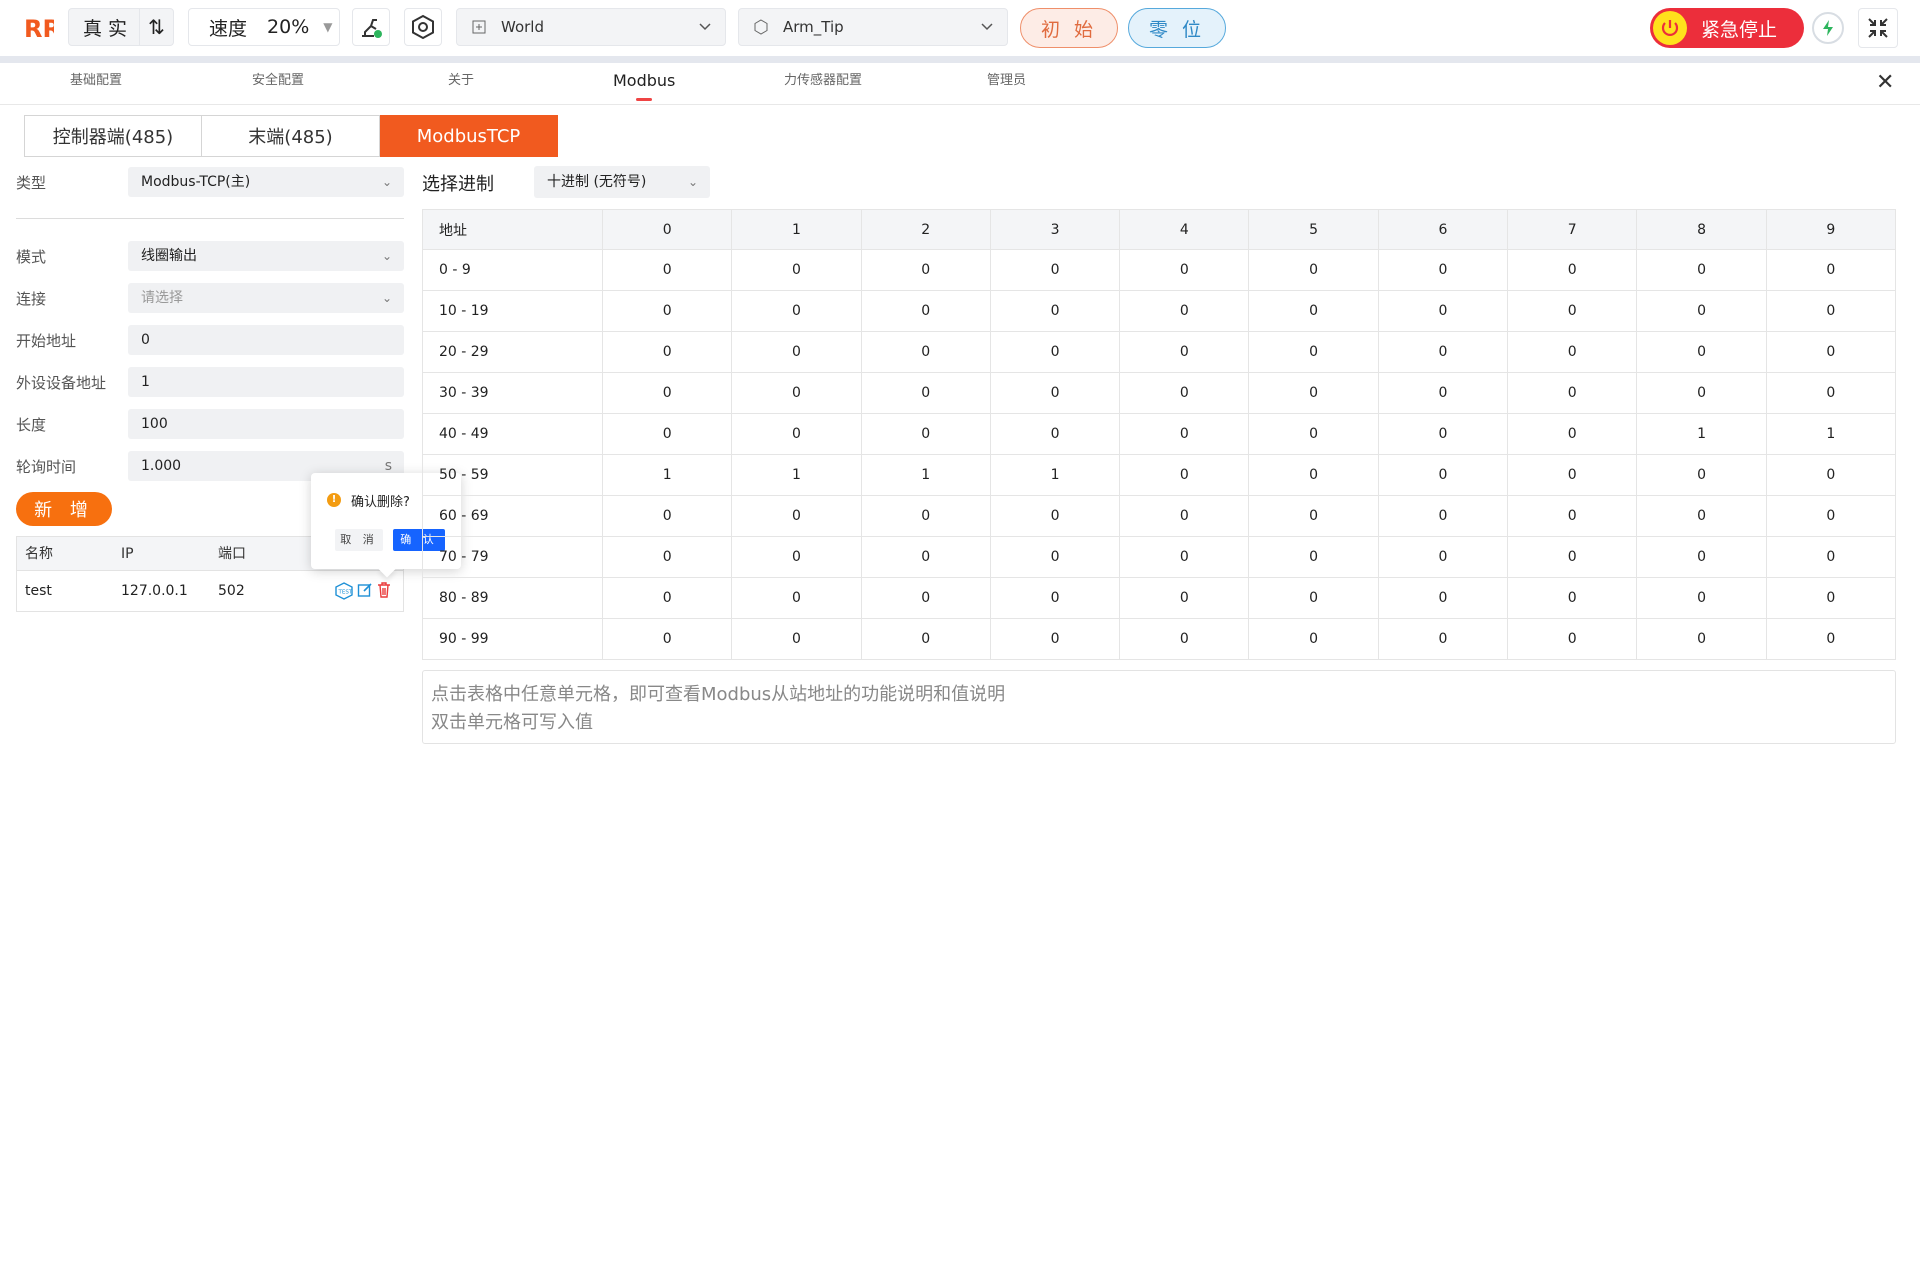 Image resolution: width=1920 pixels, height=1280 pixels. What do you see at coordinates (156, 27) in the screenshot?
I see `swap-vertical-icon: ⇅` at bounding box center [156, 27].